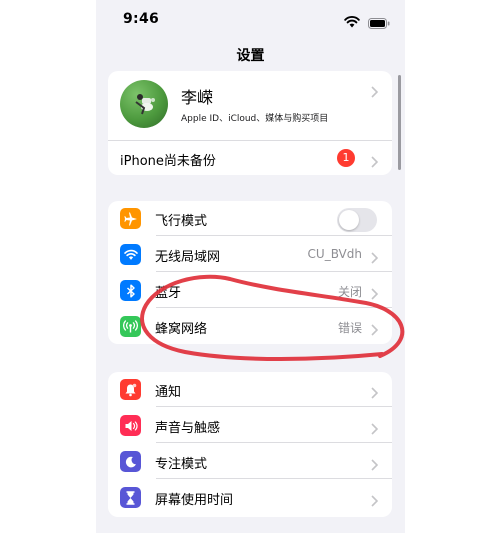  What do you see at coordinates (130, 326) in the screenshot?
I see `cellular-icon` at bounding box center [130, 326].